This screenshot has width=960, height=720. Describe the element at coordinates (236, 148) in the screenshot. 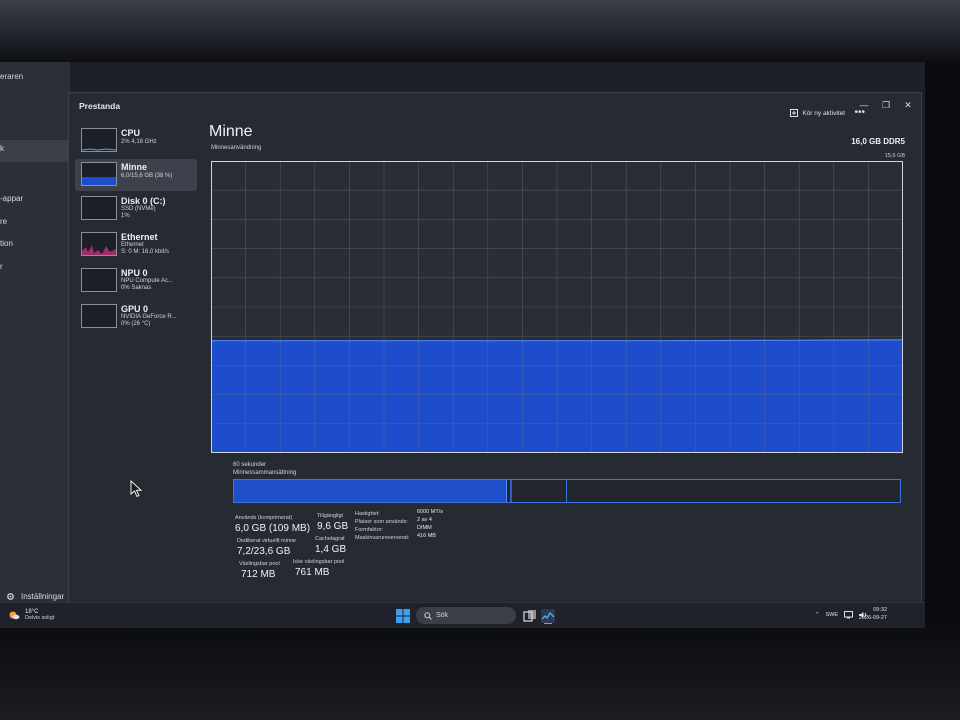

I see `chart-label: Minnesanvändning` at that location.